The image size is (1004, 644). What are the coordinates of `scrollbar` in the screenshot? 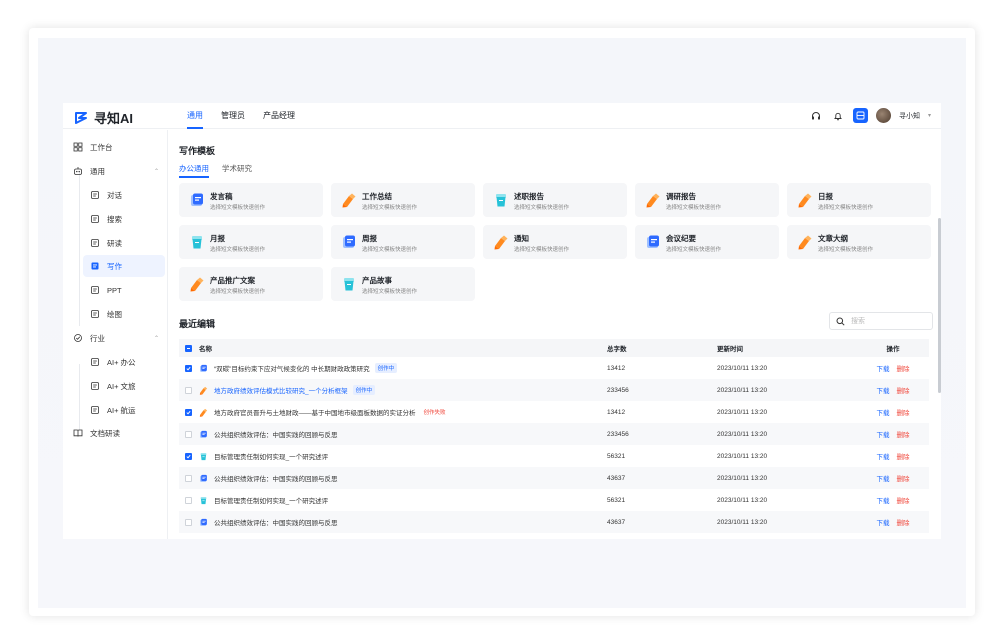 It's located at (939, 305).